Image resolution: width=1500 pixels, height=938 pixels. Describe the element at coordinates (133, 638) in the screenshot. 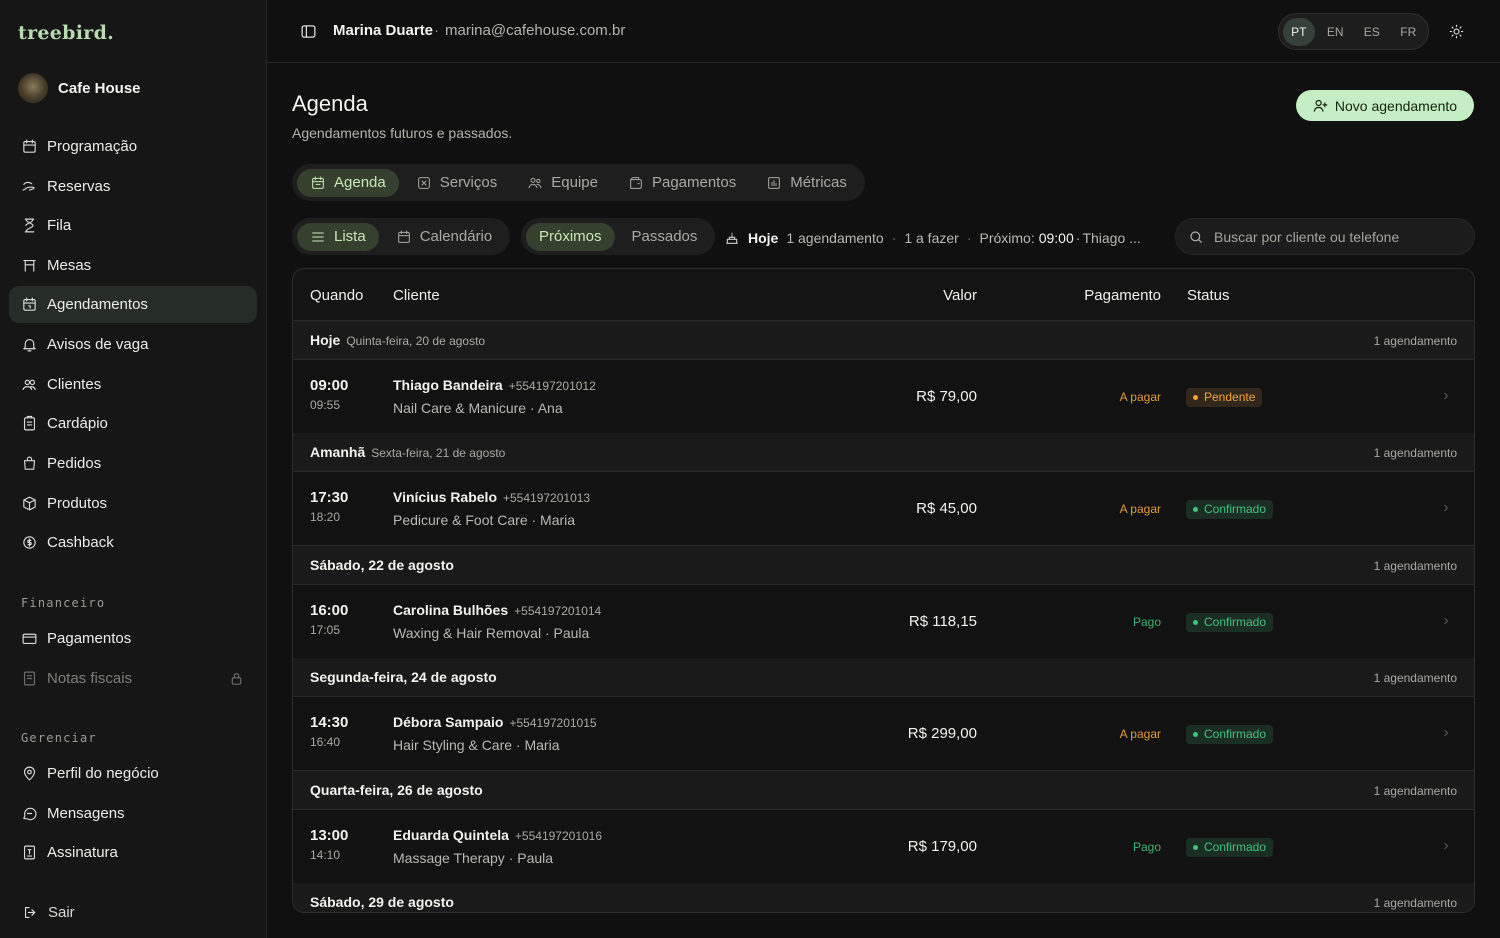

I see `sidebar-item-pagamentos: Pagamentos` at that location.